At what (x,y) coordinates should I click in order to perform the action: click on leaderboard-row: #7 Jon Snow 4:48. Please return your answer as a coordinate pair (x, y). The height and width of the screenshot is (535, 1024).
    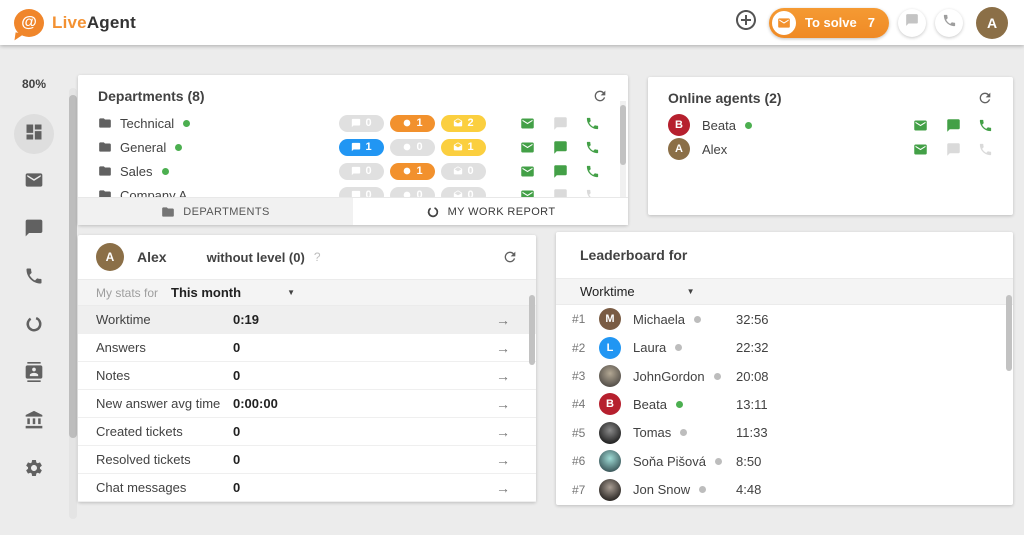
    Looking at the image, I should click on (784, 490).